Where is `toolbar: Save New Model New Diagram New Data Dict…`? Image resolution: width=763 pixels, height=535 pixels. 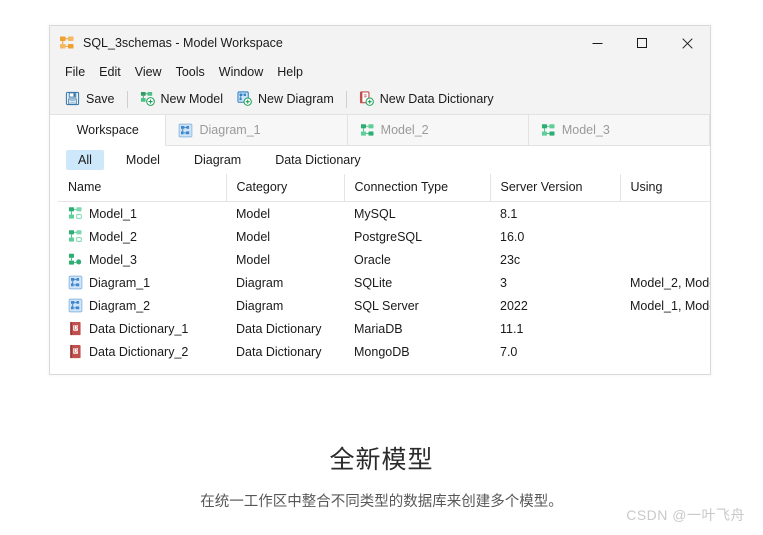 toolbar: Save New Model New Diagram New Data Dict… is located at coordinates (380, 99).